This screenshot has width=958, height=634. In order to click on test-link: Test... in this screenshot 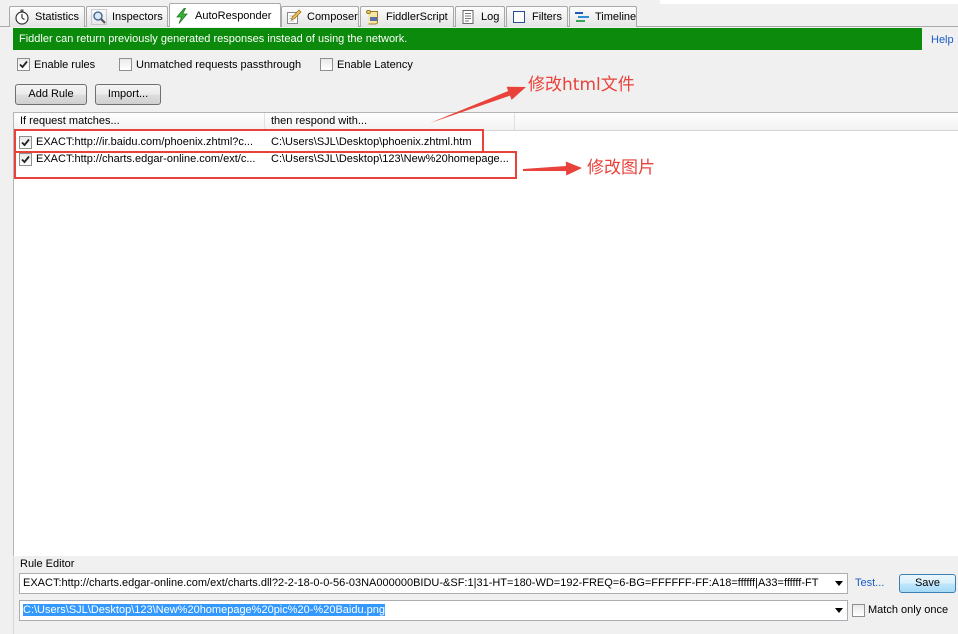, I will do `click(869, 583)`.